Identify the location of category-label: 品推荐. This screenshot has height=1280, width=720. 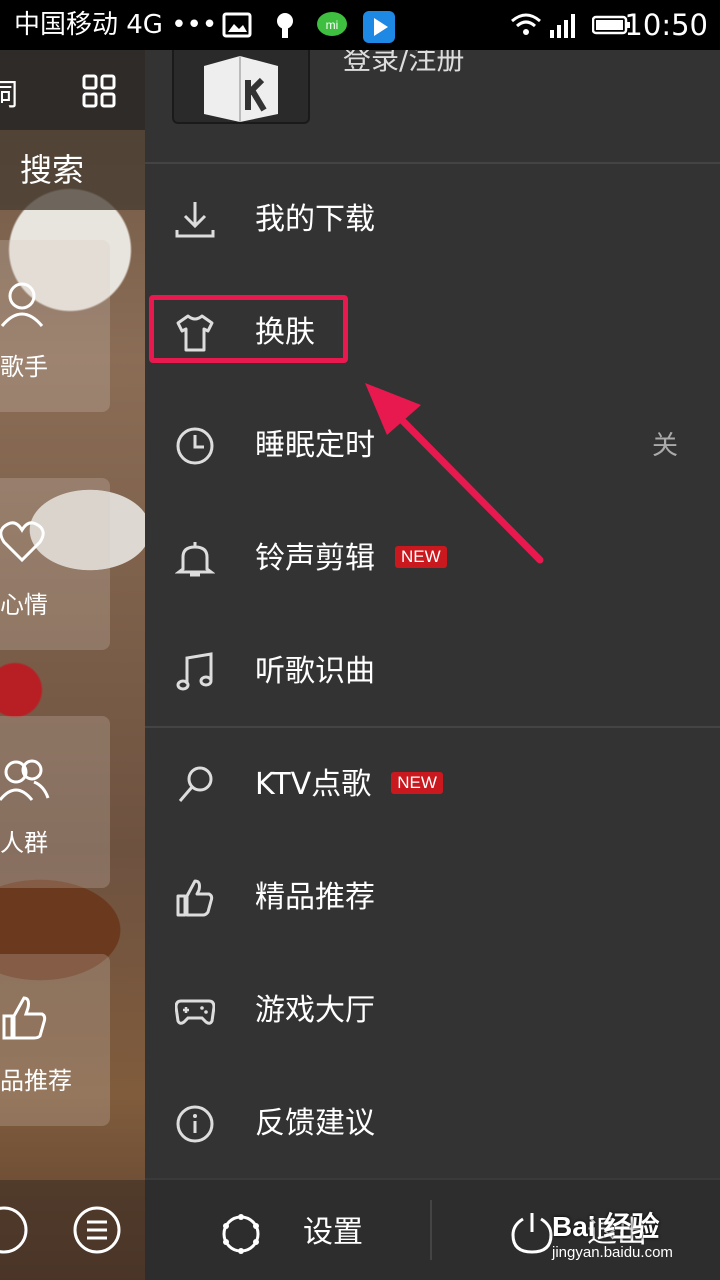
(36, 1081).